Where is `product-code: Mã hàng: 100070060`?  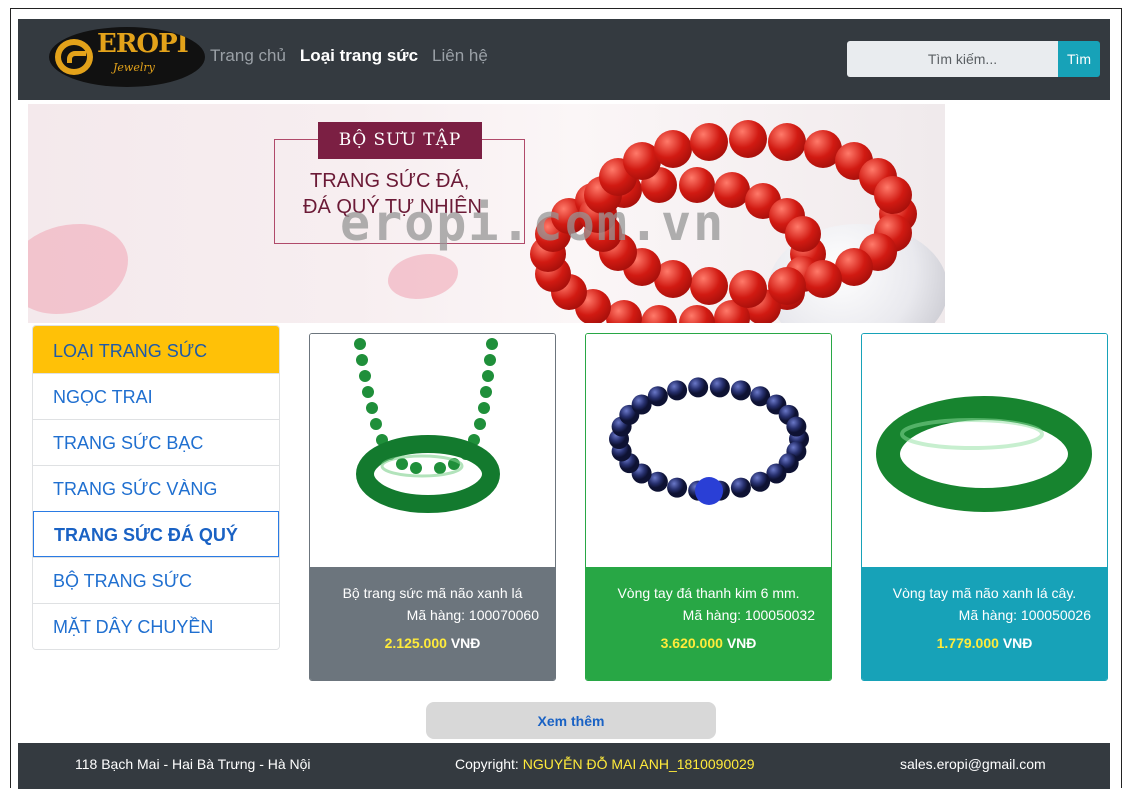
product-code: Mã hàng: 100070060 is located at coordinates (472, 615).